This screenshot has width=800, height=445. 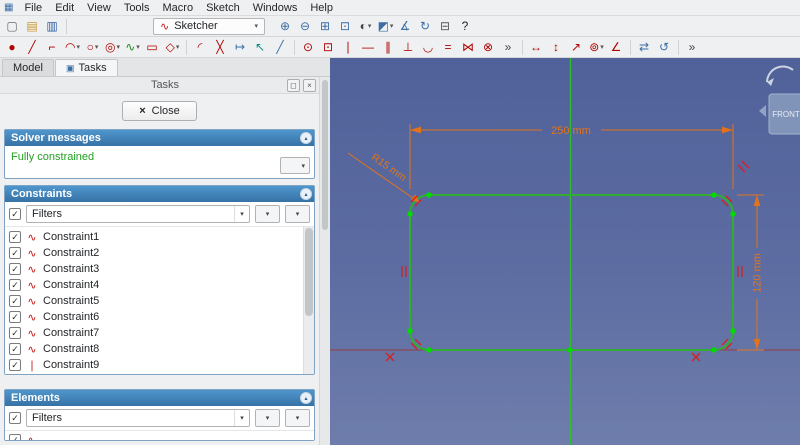 What do you see at coordinates (297, 418) in the screenshot?
I see `elements-extra-button: ▾` at bounding box center [297, 418].